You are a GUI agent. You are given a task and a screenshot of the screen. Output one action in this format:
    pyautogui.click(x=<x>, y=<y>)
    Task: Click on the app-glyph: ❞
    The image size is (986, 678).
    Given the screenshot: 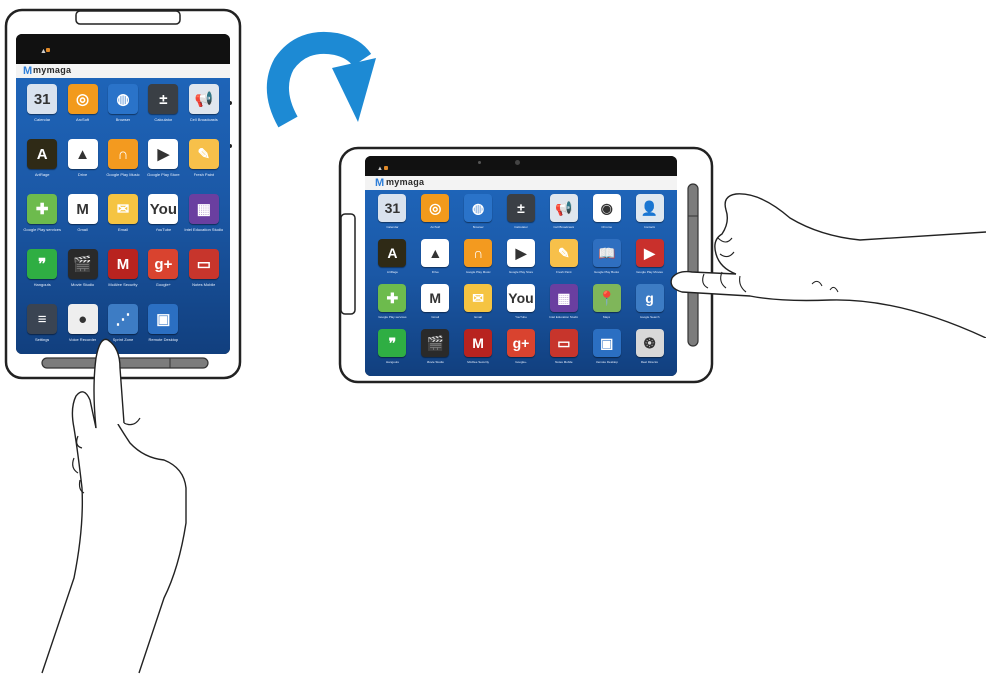 What is the action you would take?
    pyautogui.click(x=42, y=264)
    